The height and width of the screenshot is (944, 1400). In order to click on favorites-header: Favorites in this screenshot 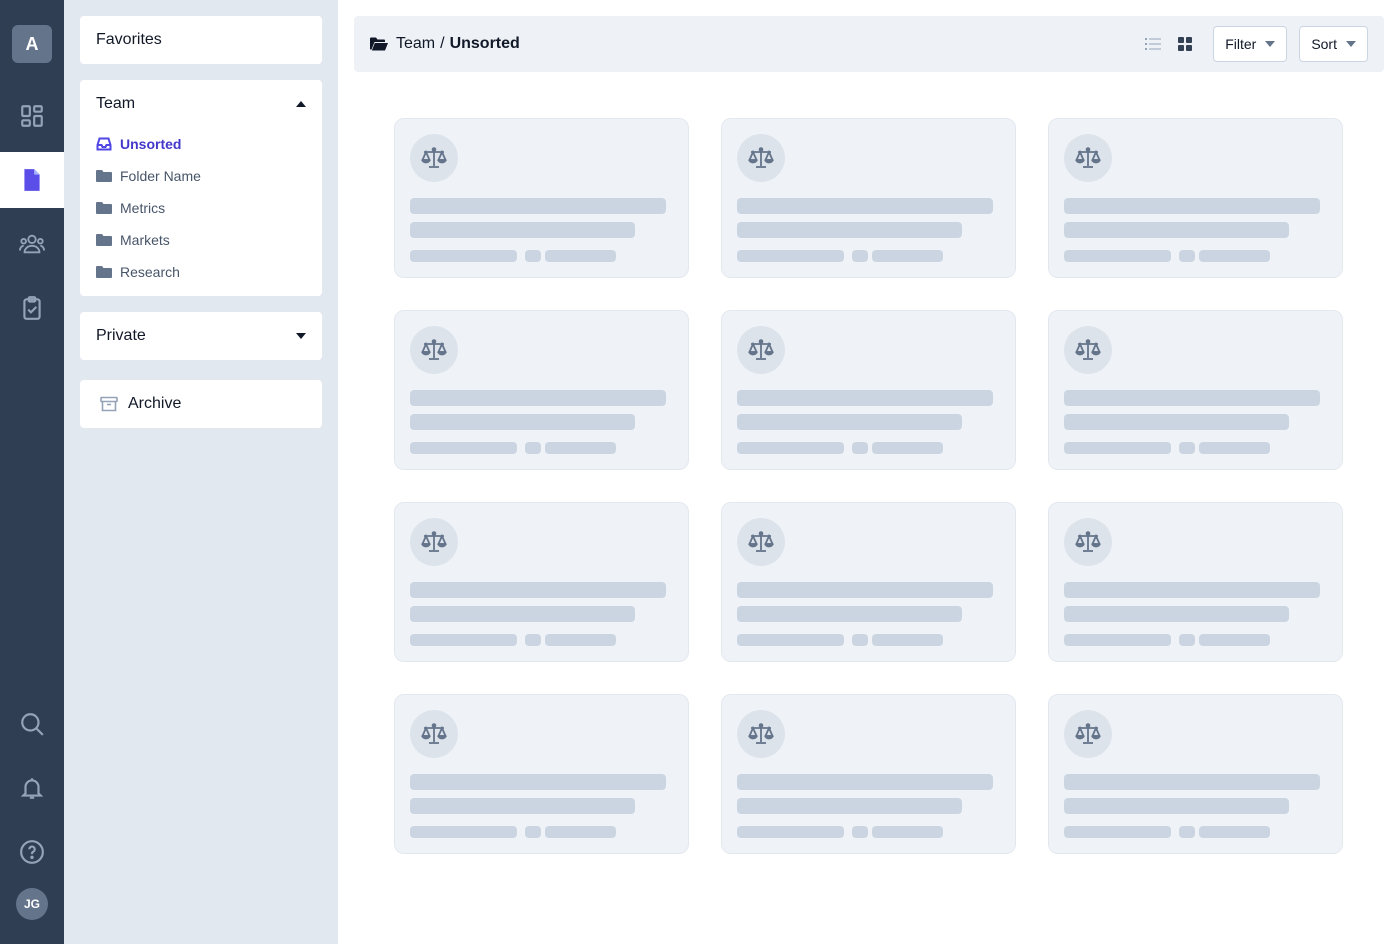, I will do `click(201, 40)`.